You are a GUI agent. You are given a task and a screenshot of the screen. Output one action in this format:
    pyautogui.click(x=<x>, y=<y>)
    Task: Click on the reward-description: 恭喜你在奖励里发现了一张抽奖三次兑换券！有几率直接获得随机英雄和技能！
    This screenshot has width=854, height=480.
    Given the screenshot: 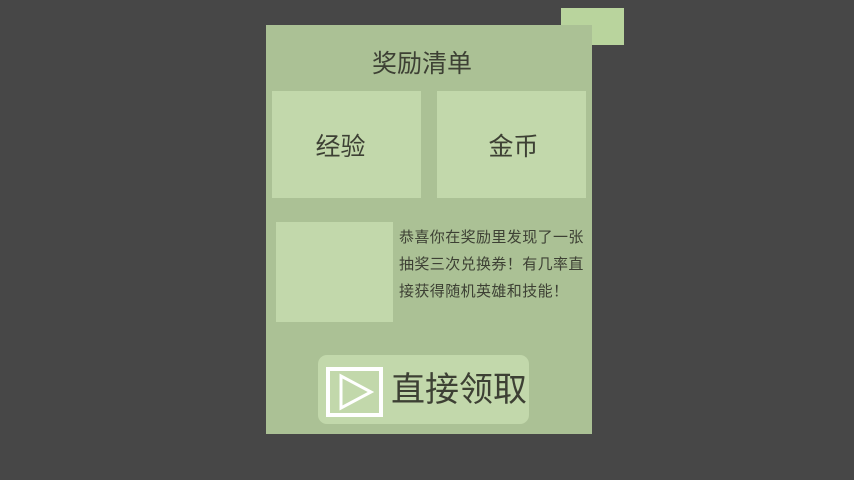 What is the action you would take?
    pyautogui.click(x=491, y=264)
    